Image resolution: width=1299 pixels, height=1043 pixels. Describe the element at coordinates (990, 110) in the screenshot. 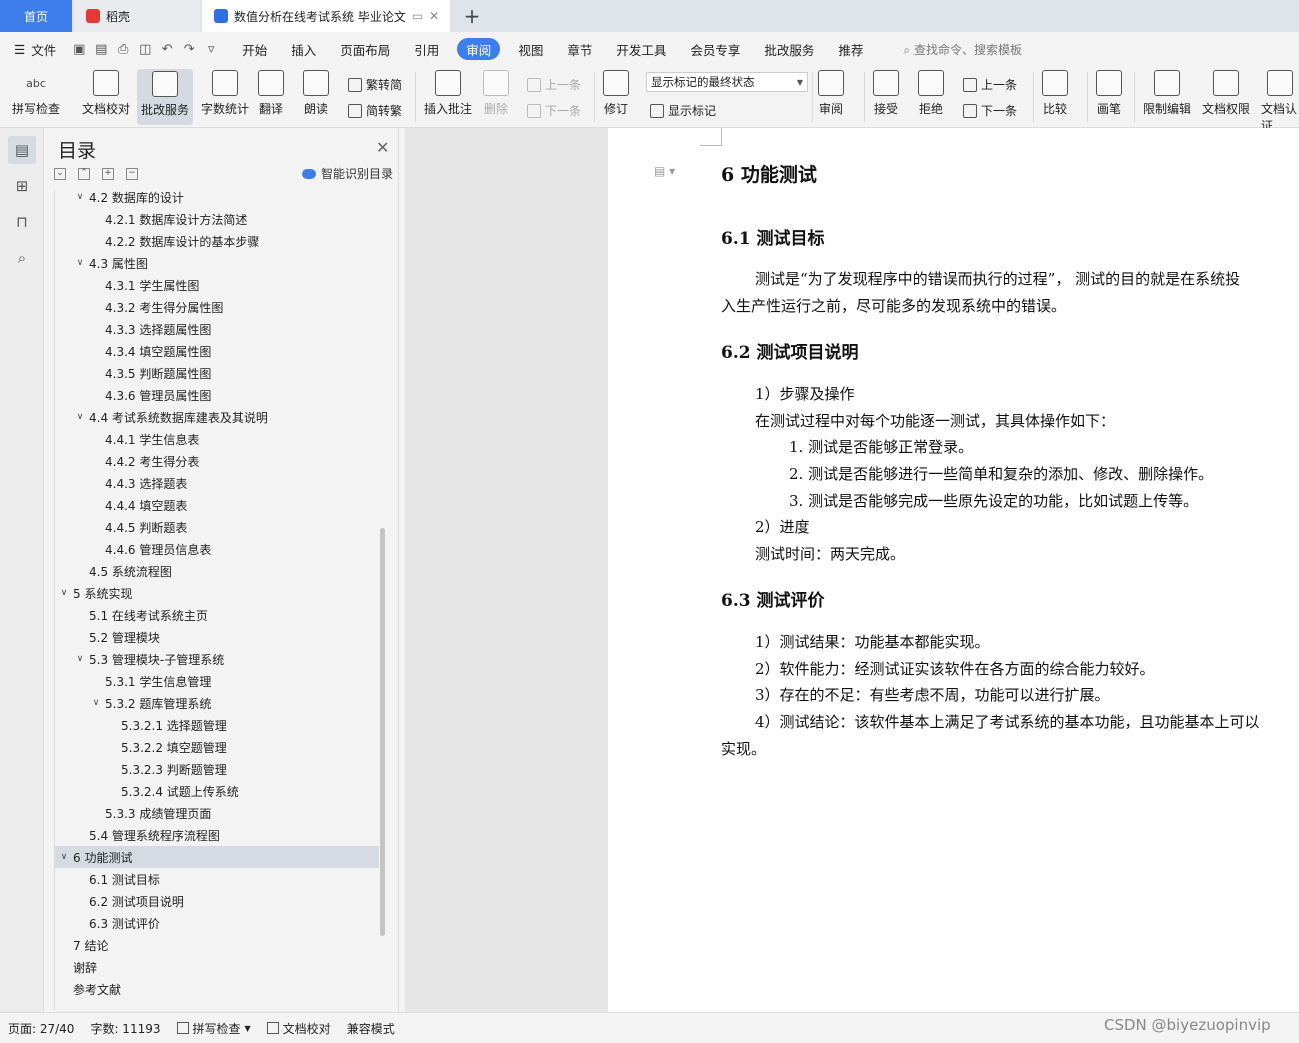

I see `next-change-button: 下一条` at that location.